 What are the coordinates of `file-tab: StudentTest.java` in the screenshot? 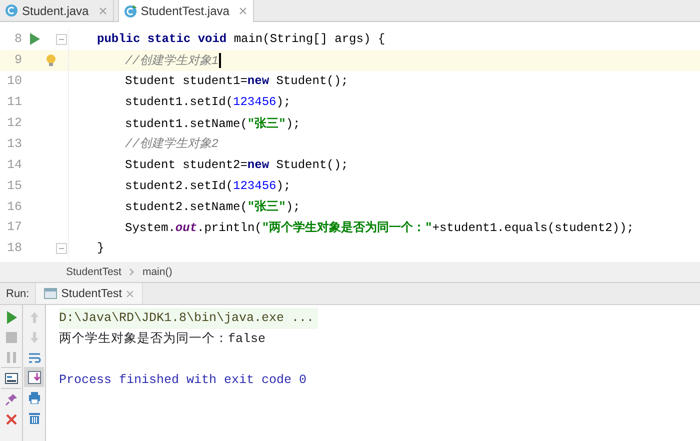 It's located at (186, 11).